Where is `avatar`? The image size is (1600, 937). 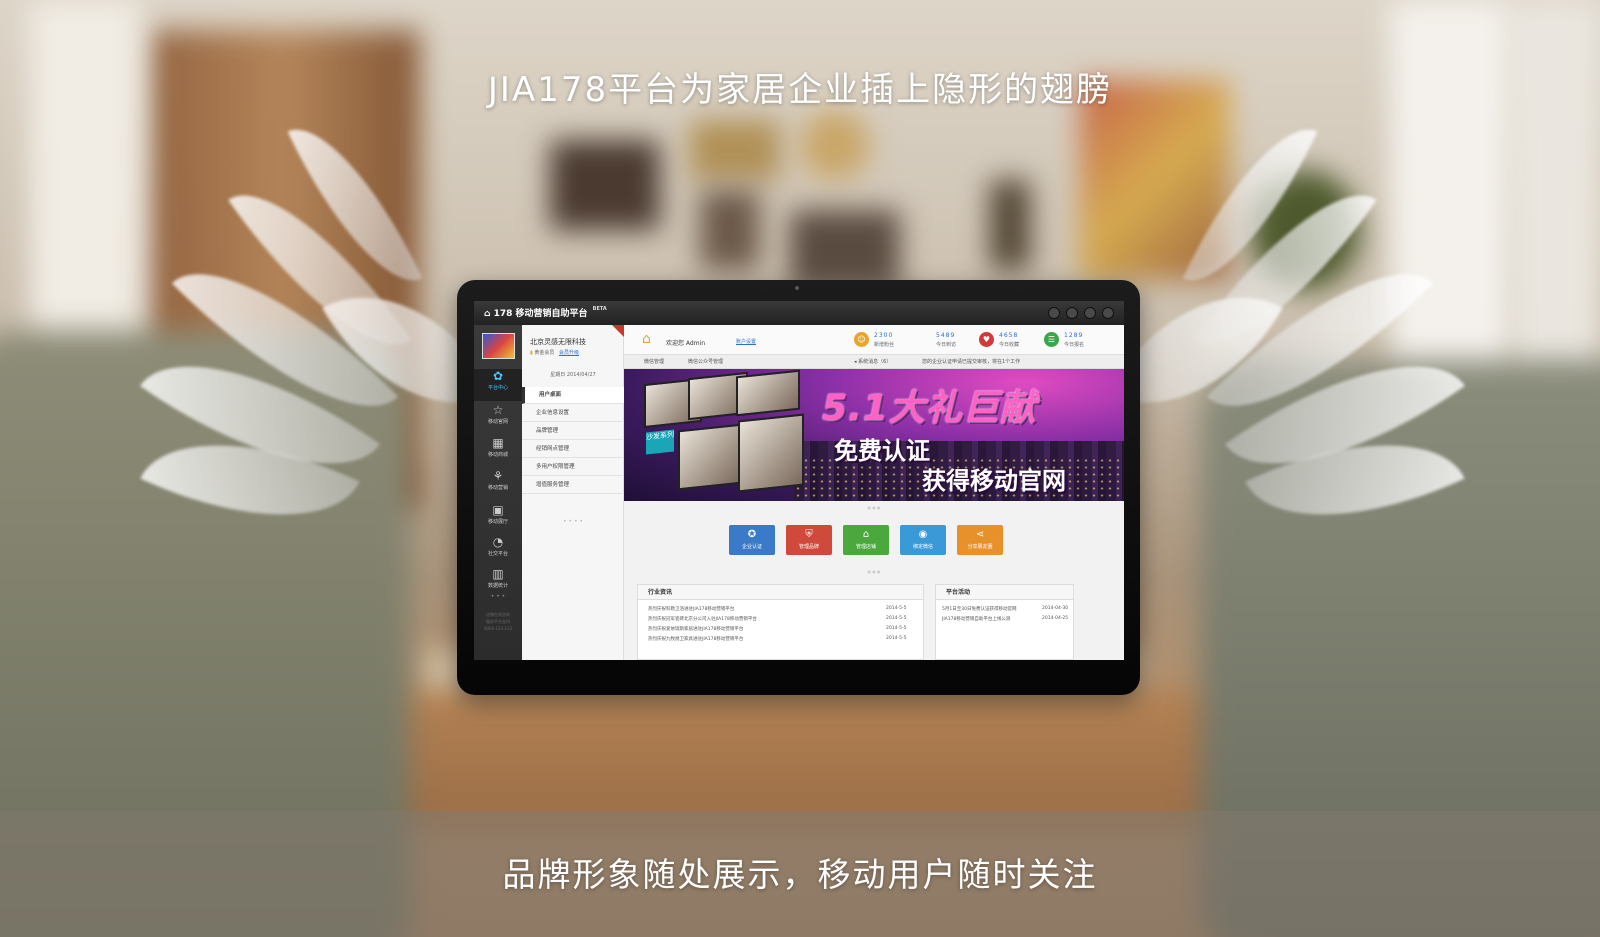
avatar is located at coordinates (498, 346).